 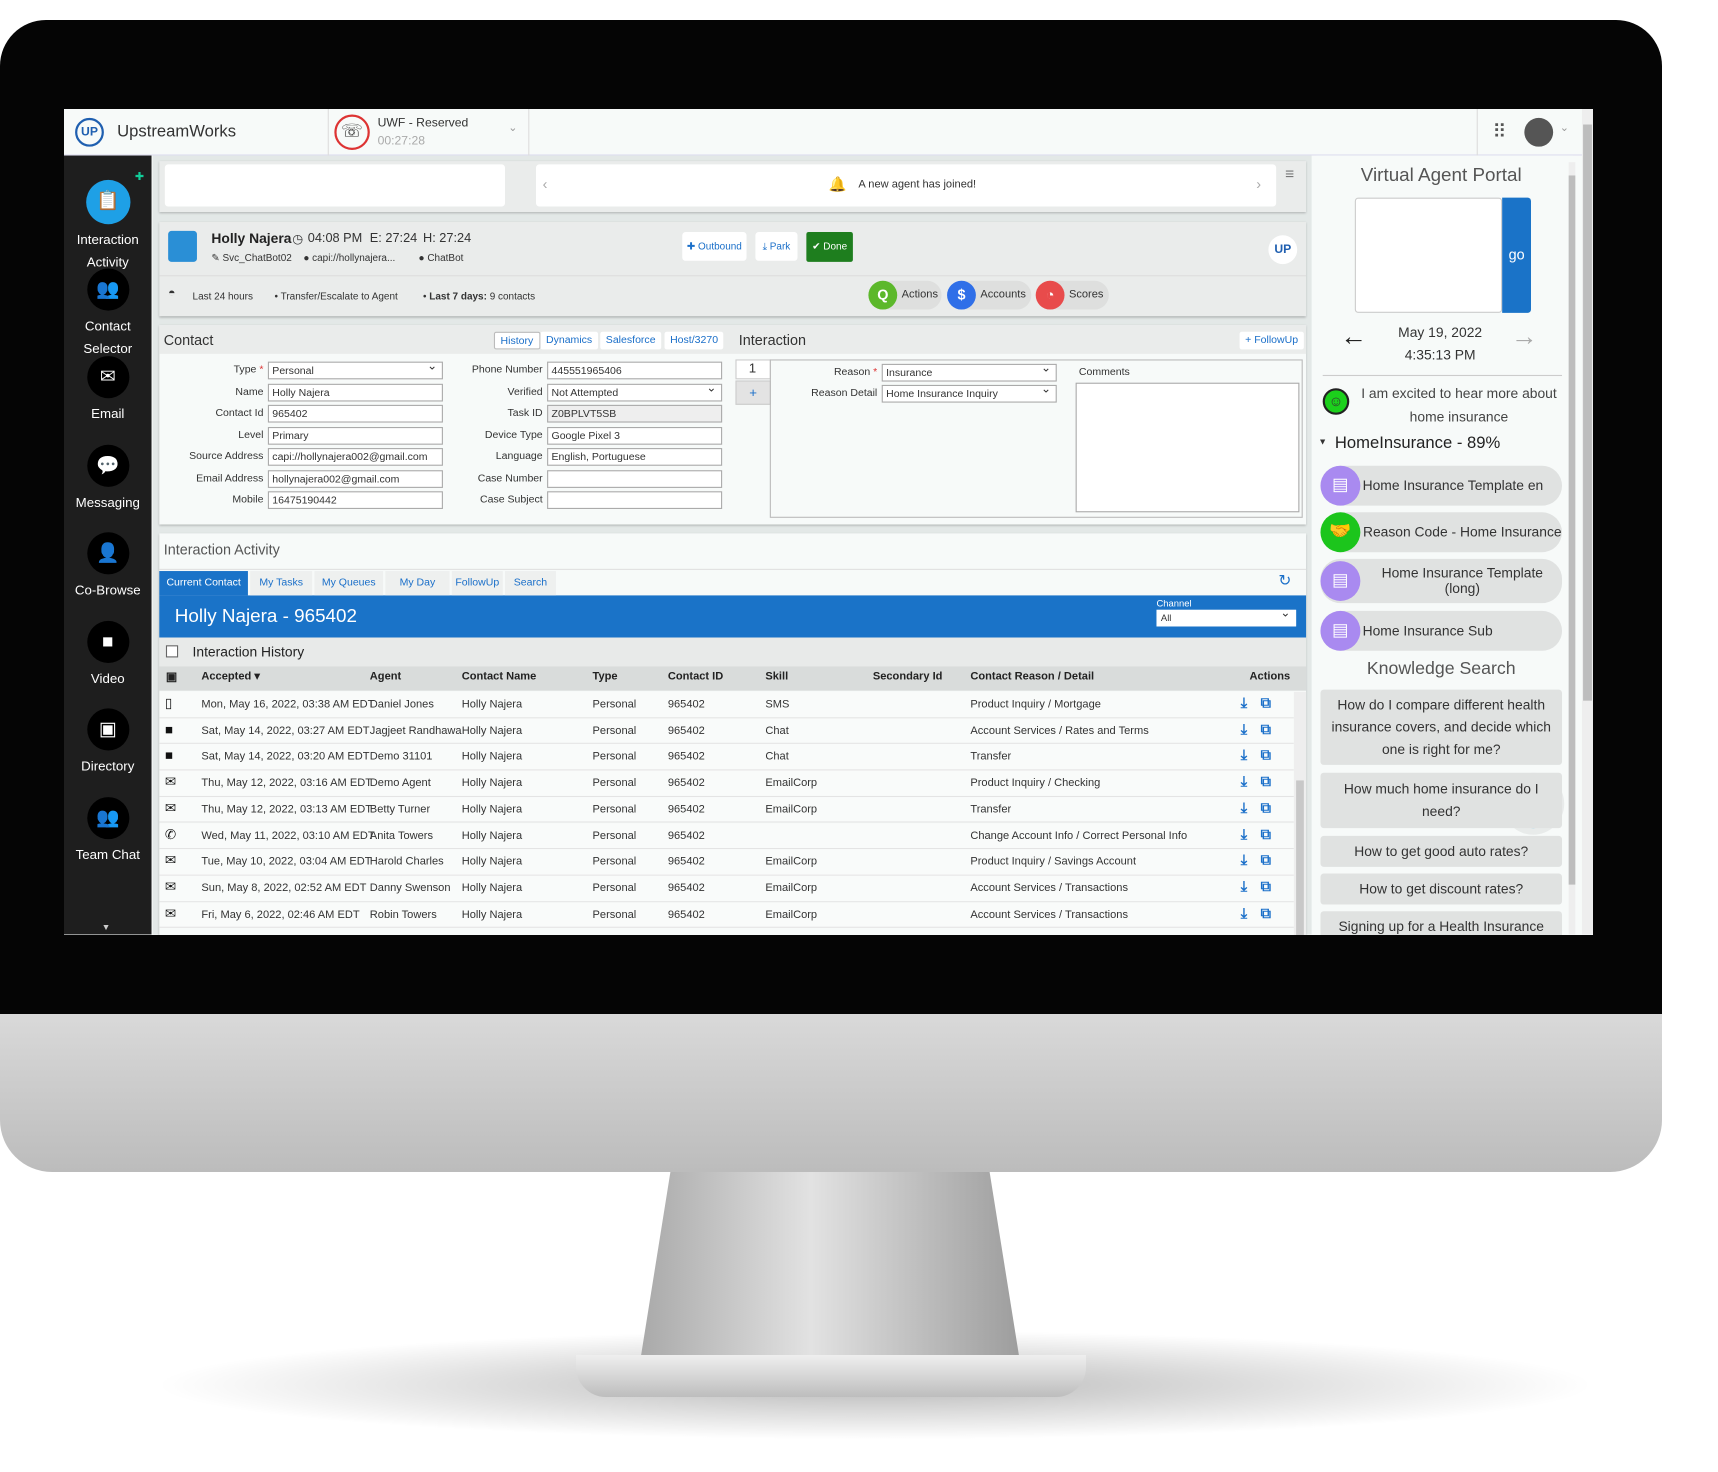 I want to click on reason-detail-select: Home Insurance Inquiry, so click(x=969, y=393).